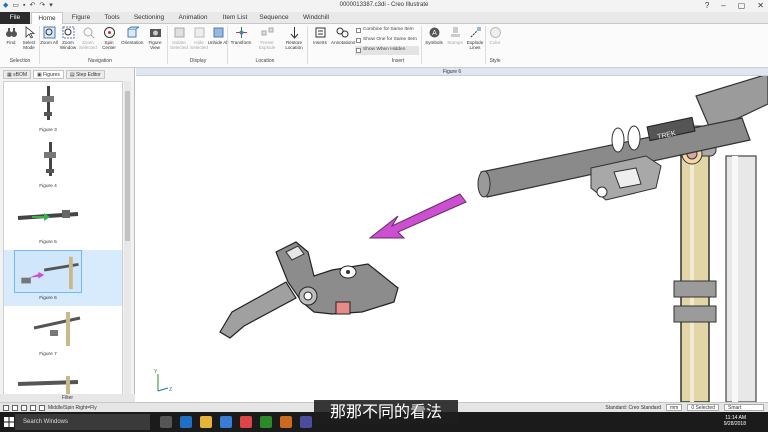 The width and height of the screenshot is (768, 432). What do you see at coordinates (267, 38) in the screenshot?
I see `preset-explode-button: Preset Explode` at bounding box center [267, 38].